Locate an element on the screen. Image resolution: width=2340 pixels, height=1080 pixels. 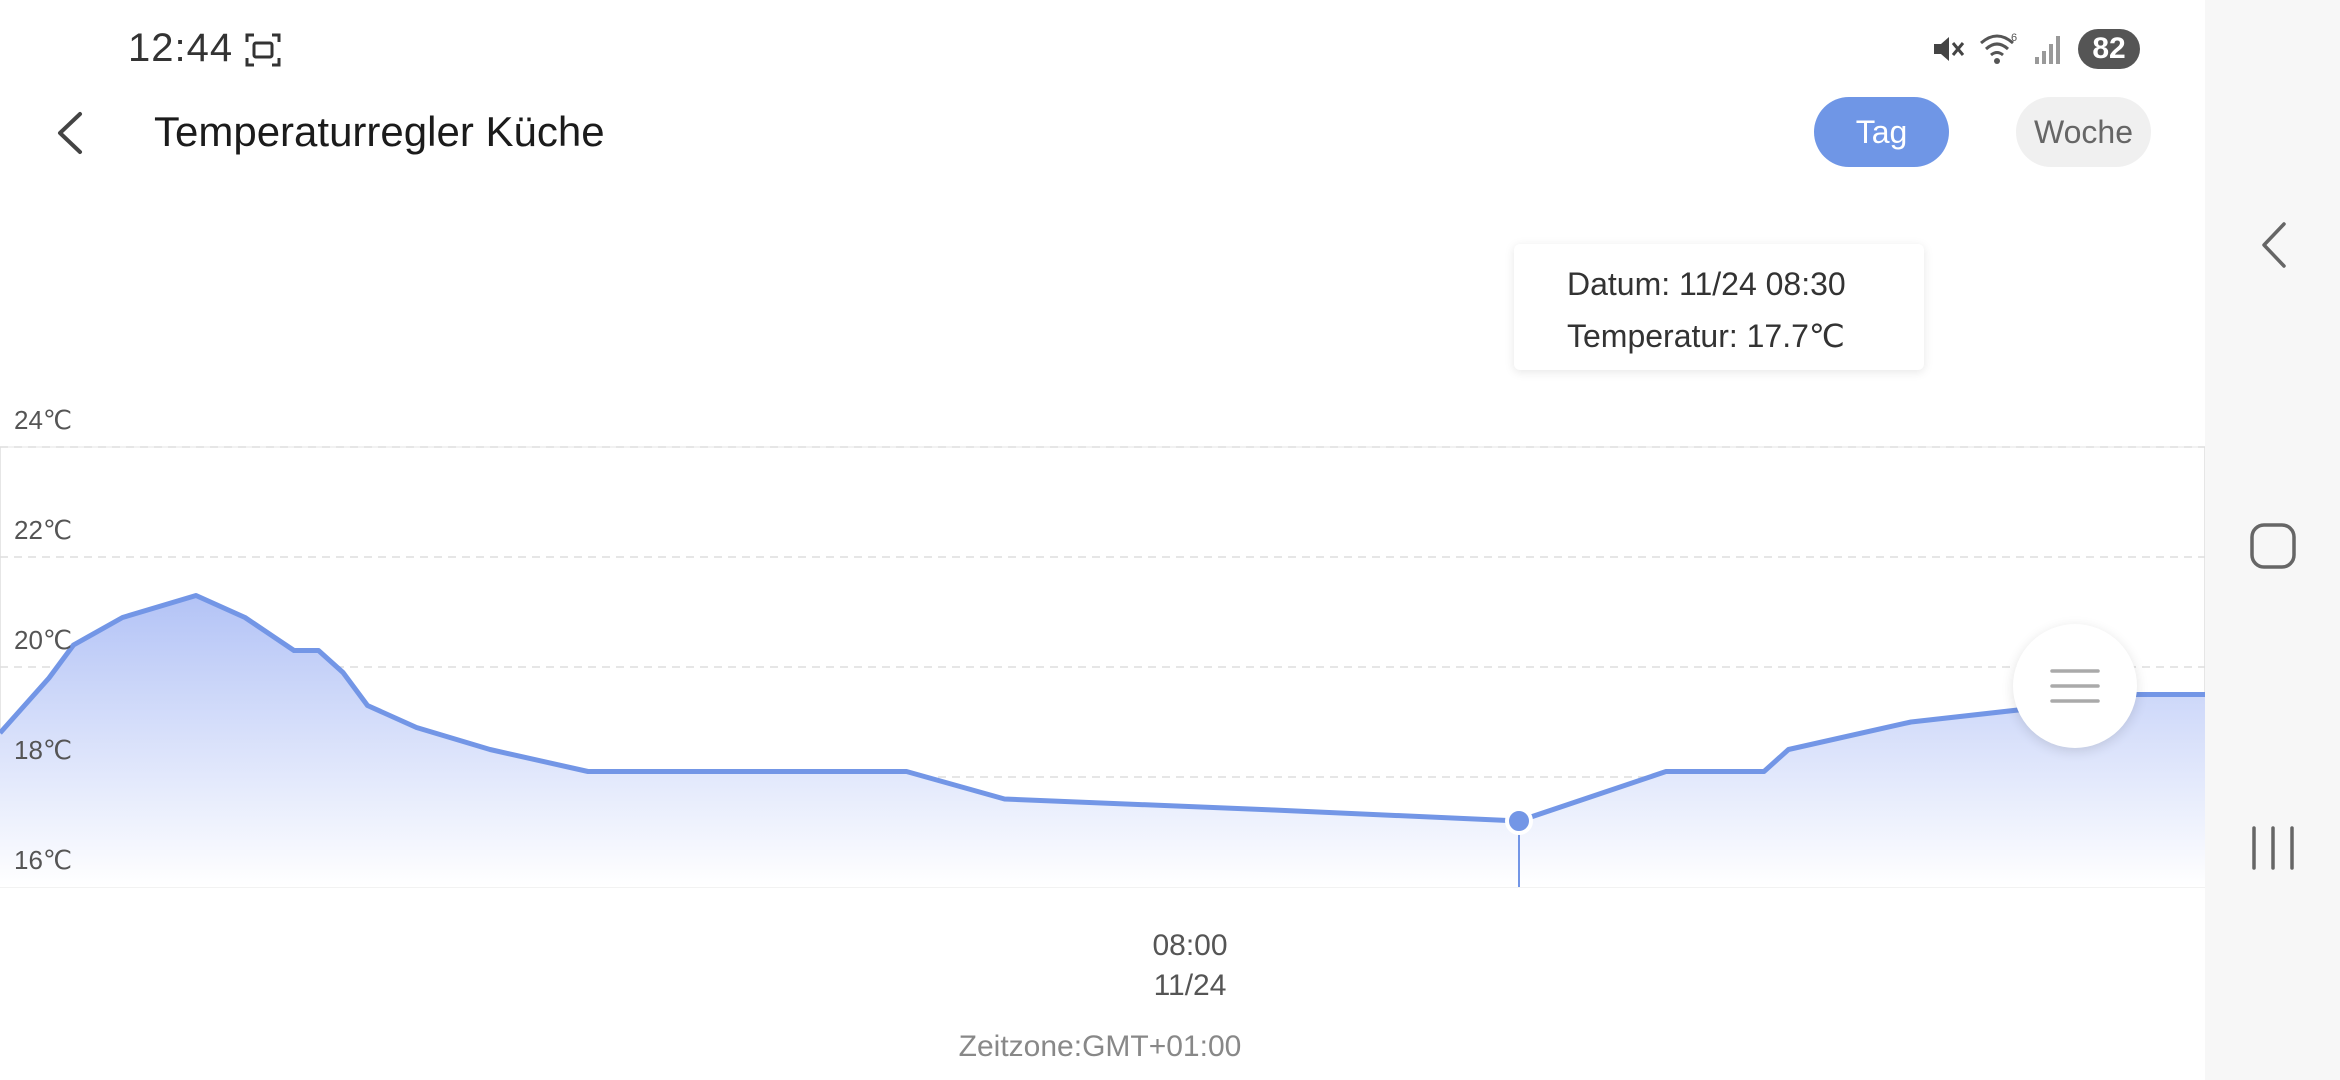
tooltip-date: Datum: 11/24 08:30 is located at coordinates (1706, 284).